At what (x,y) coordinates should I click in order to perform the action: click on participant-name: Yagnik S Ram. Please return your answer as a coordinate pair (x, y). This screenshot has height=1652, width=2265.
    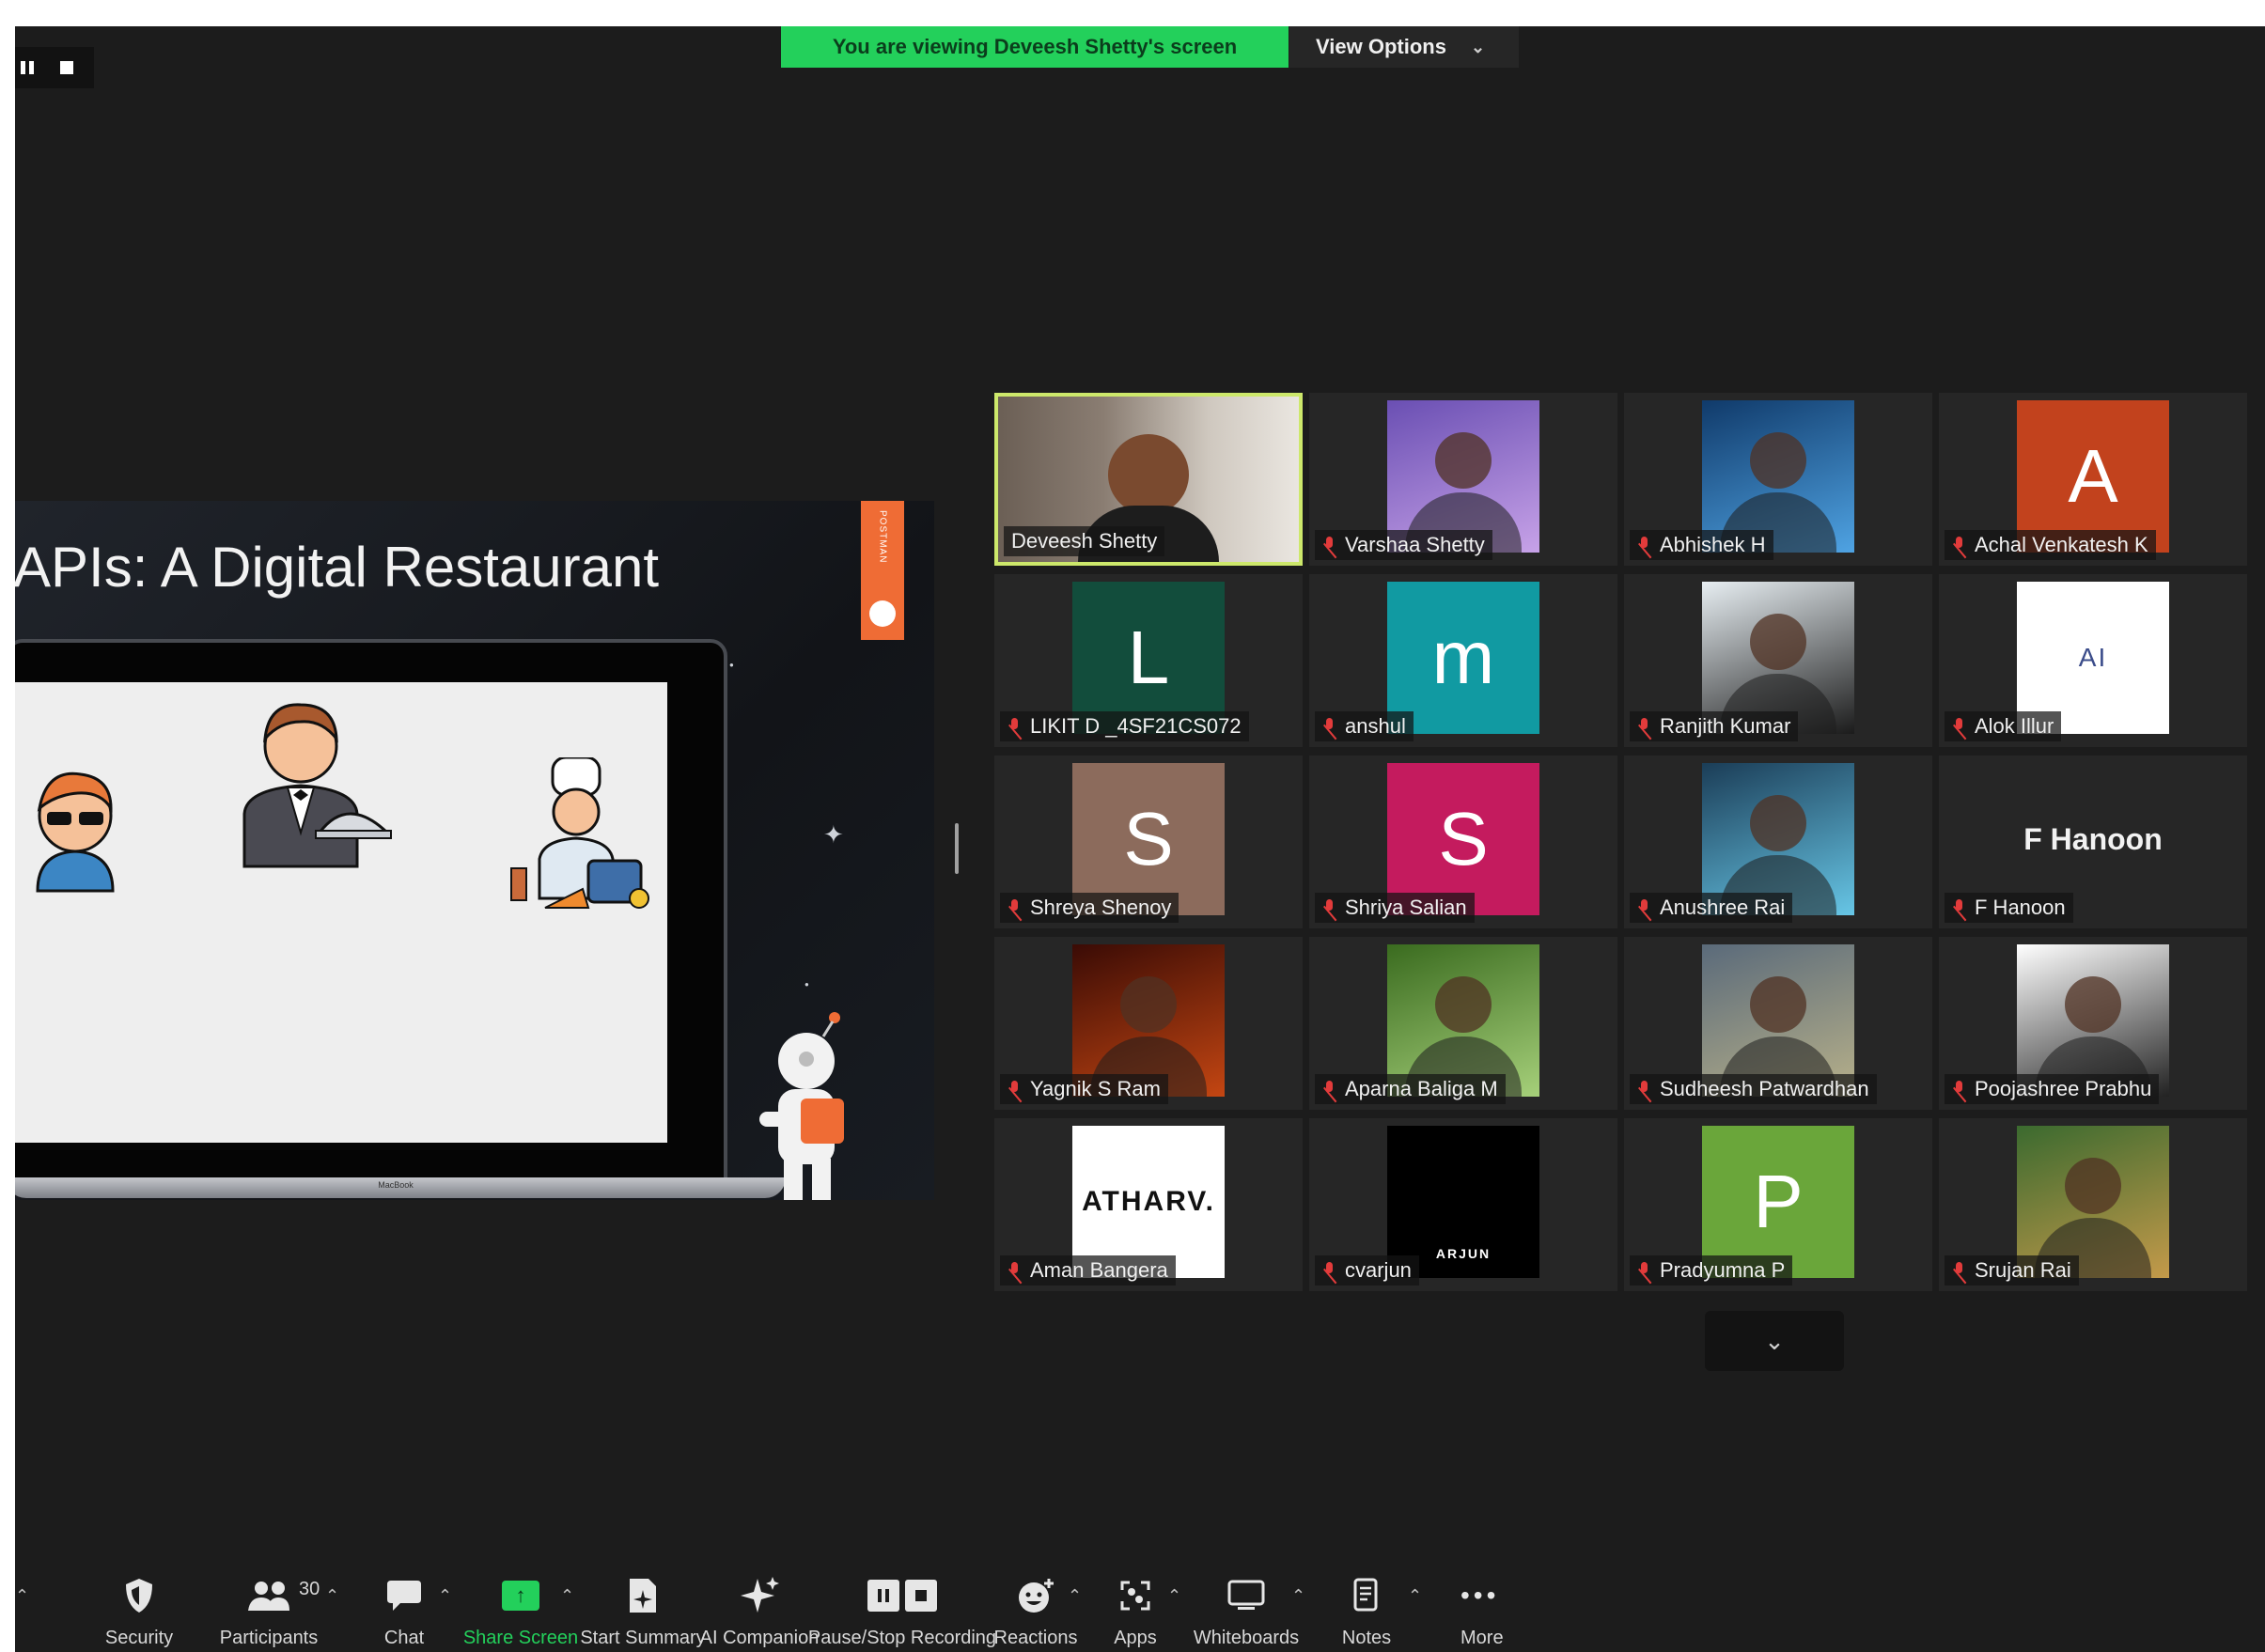
    Looking at the image, I should click on (1096, 1088).